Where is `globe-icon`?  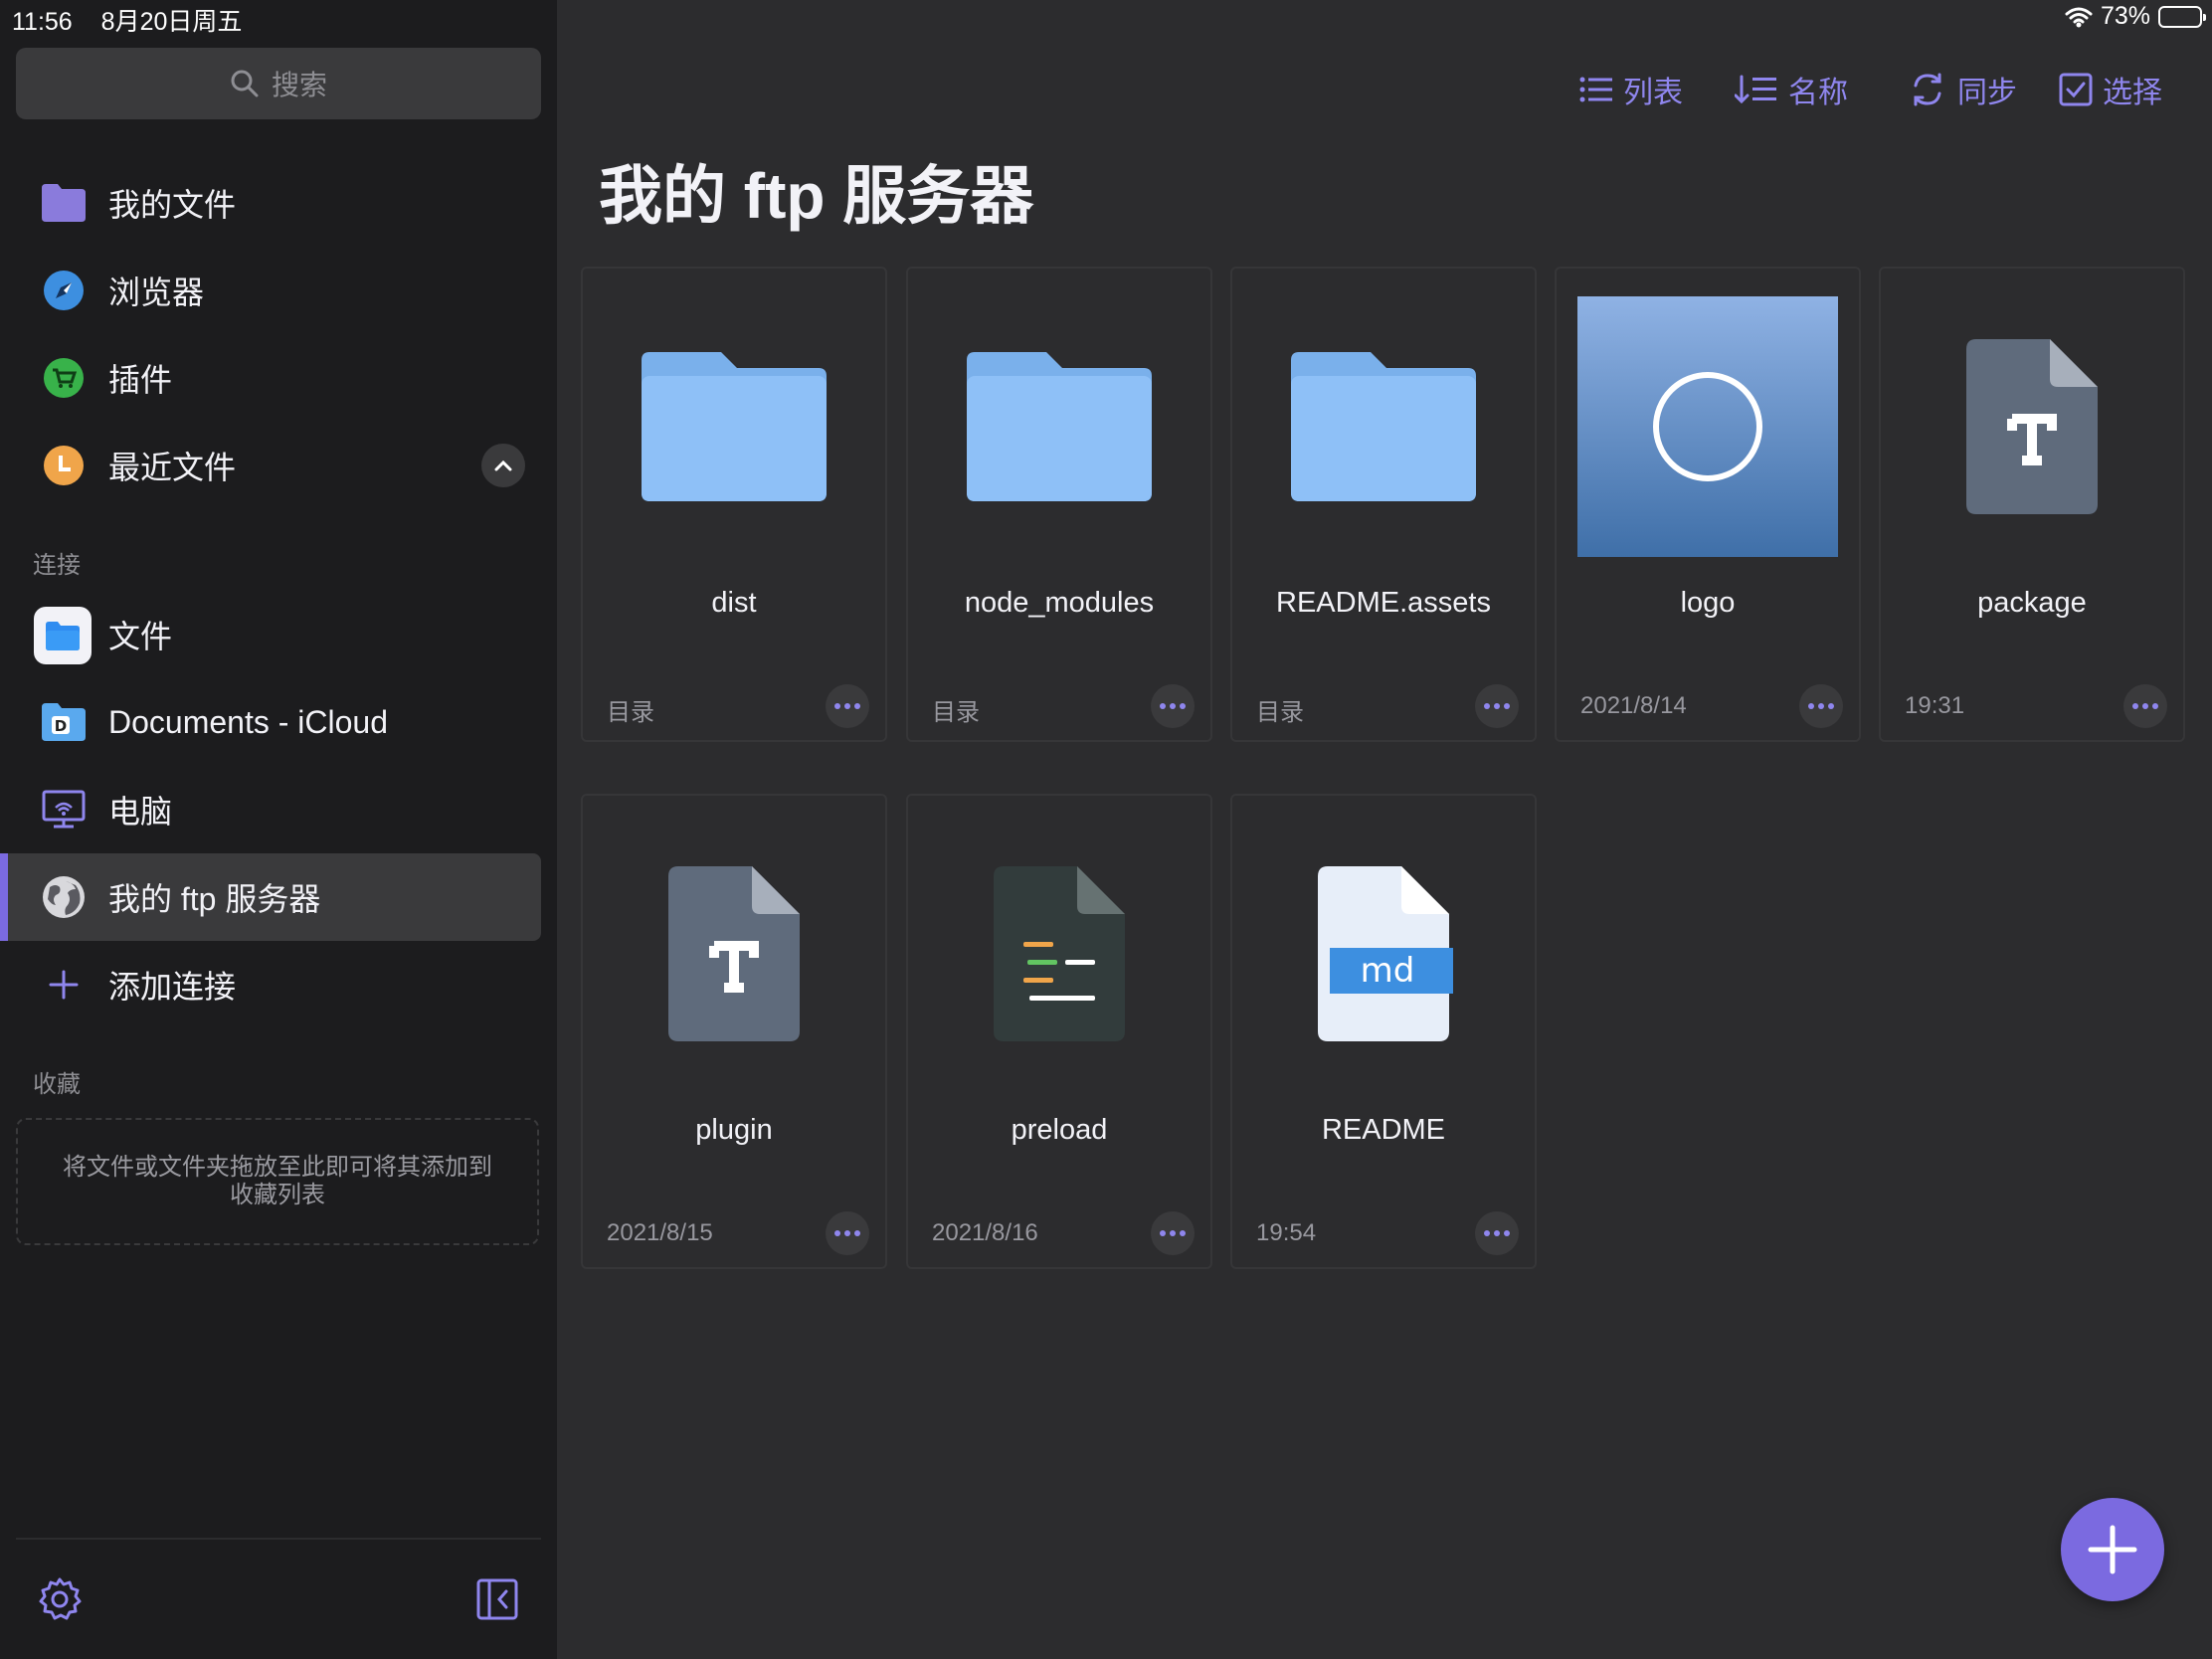 globe-icon is located at coordinates (64, 897).